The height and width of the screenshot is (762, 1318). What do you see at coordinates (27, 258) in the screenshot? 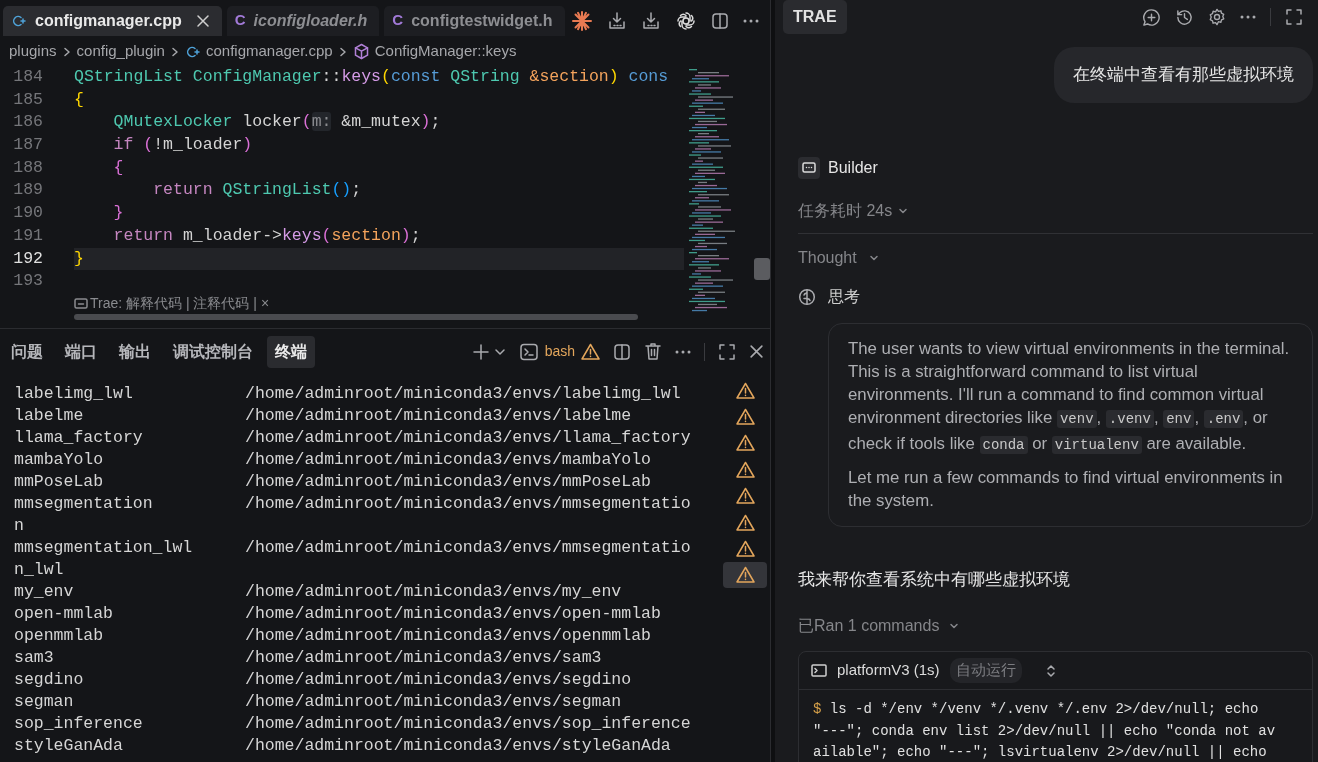
I see `line-number: 192` at bounding box center [27, 258].